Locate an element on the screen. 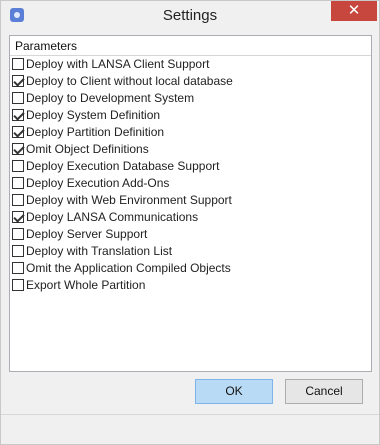  title-bar: Settings ✕ is located at coordinates (190, 16).